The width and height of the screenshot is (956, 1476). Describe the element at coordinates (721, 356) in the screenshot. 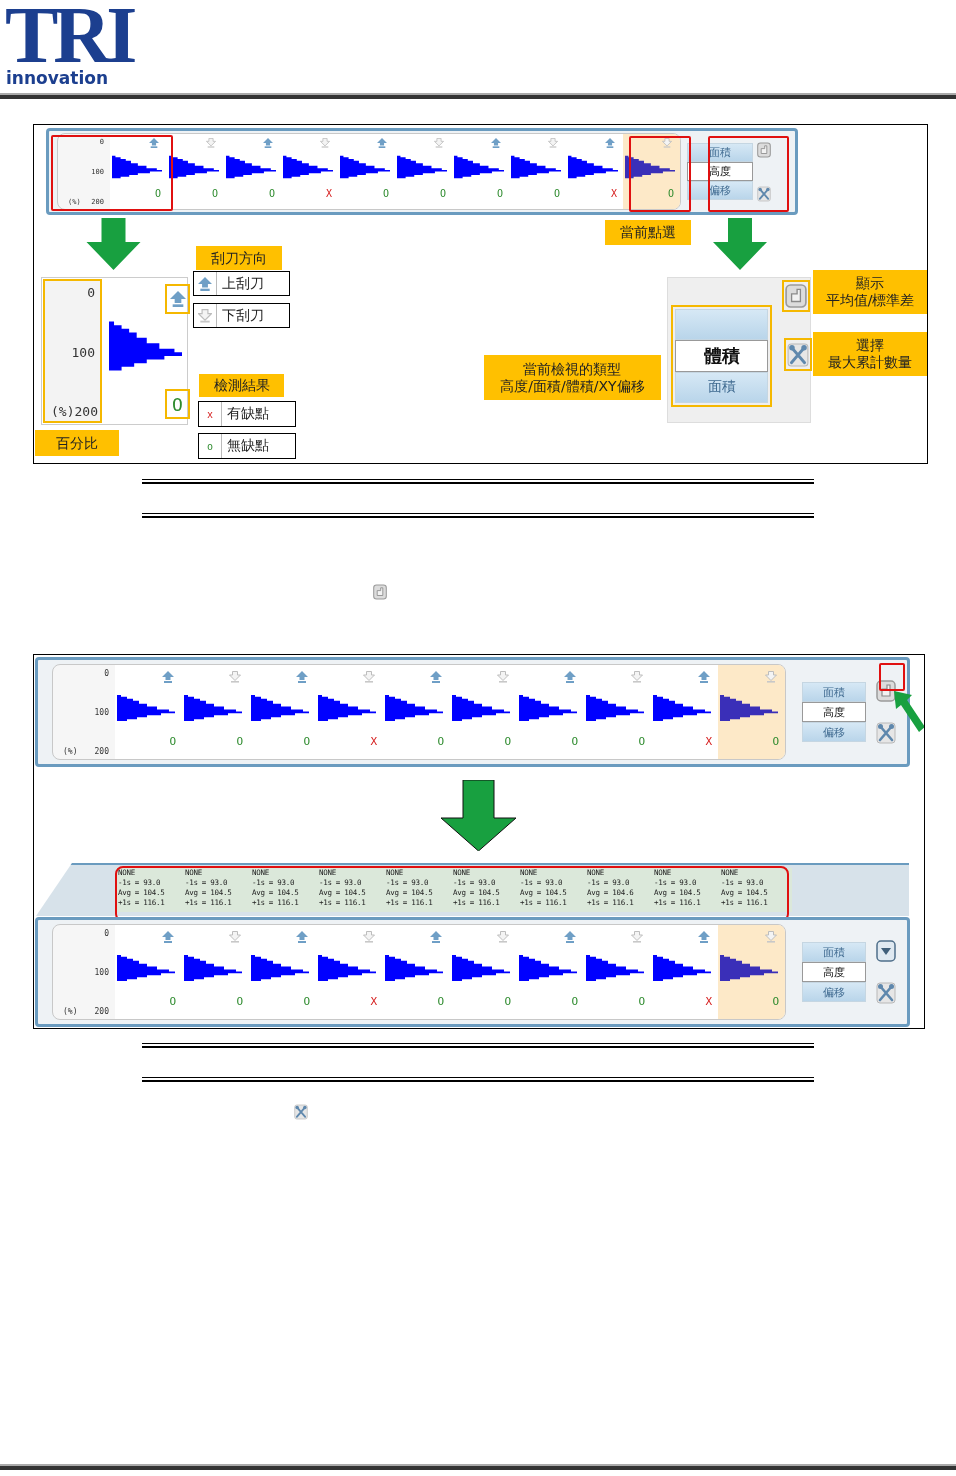

I see `type-option: 體積` at that location.